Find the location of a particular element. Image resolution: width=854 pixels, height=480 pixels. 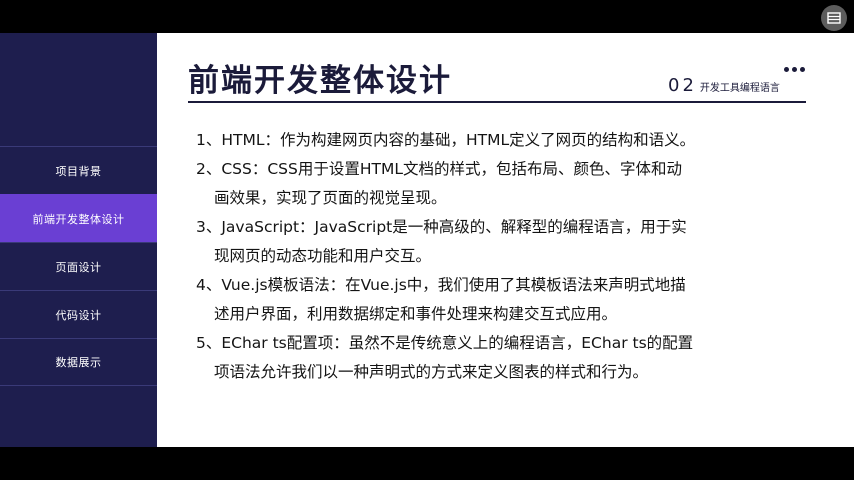

section-label: 开发工具编程语言 is located at coordinates (739, 88).